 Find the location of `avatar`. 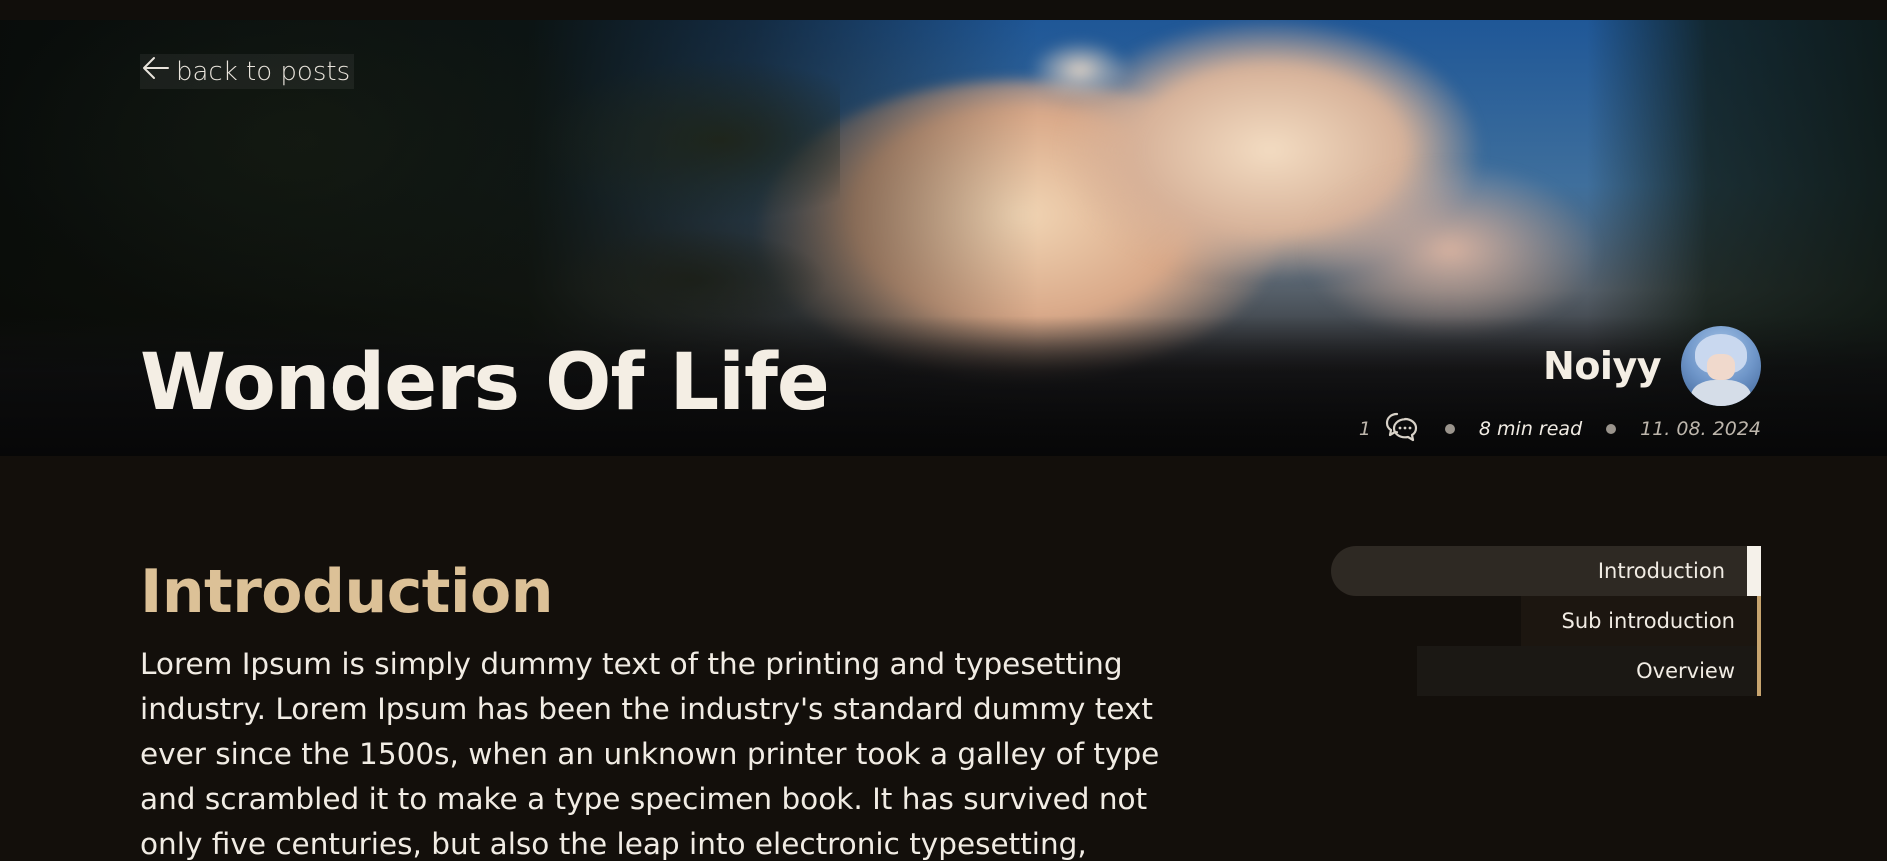

avatar is located at coordinates (1721, 366).